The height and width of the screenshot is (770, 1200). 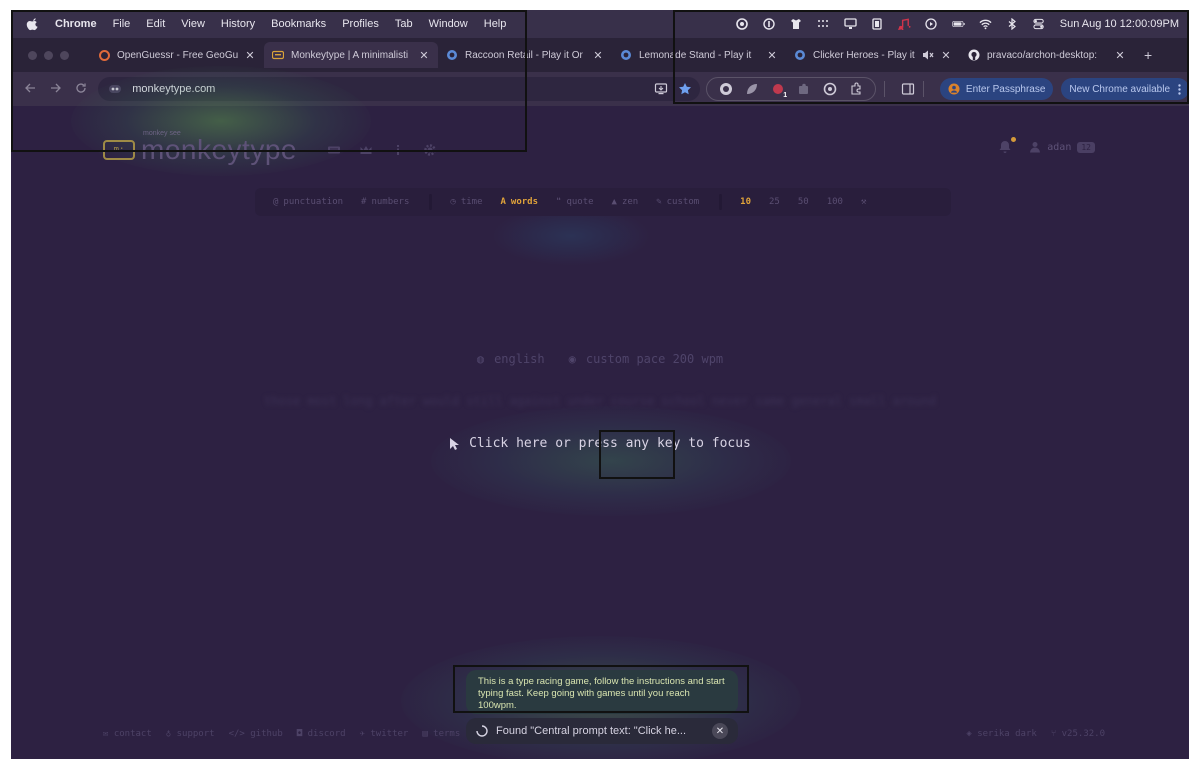 What do you see at coordinates (600, 443) in the screenshot?
I see `focus-prompt: Click here or press any key to focus` at bounding box center [600, 443].